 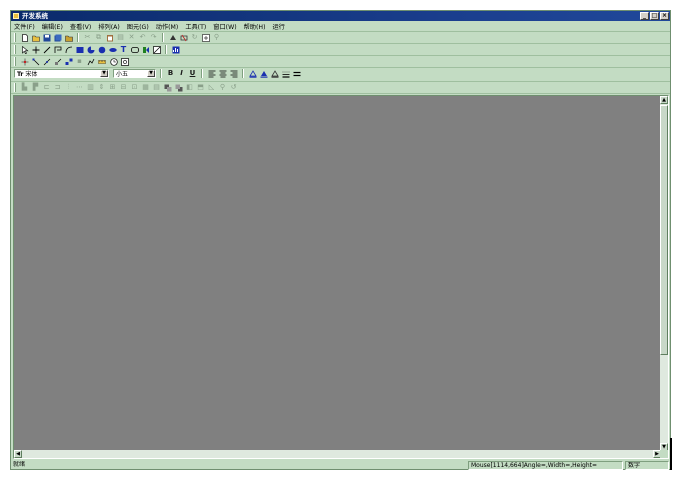 What do you see at coordinates (112, 87) in the screenshot?
I see `space-horizontal-icon: ⊞` at bounding box center [112, 87].